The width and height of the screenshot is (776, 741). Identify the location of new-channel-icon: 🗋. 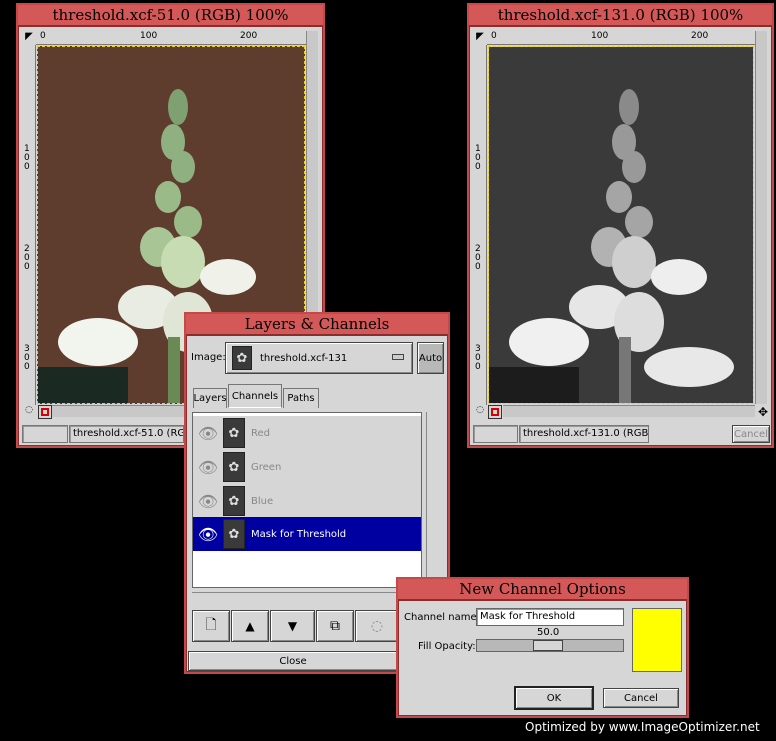
(211, 625).